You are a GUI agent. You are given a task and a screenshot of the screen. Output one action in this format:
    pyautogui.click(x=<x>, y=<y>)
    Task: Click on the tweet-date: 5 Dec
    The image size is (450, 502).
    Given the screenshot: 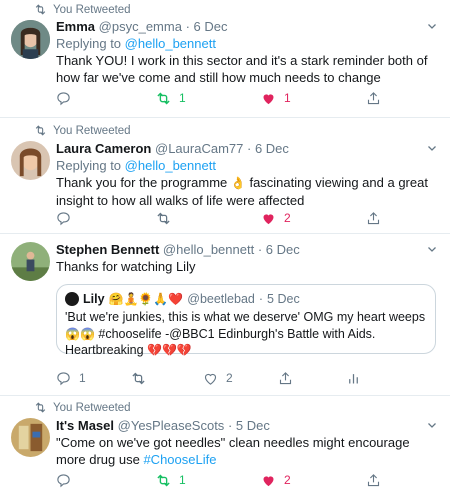 What is the action you would take?
    pyautogui.click(x=253, y=425)
    